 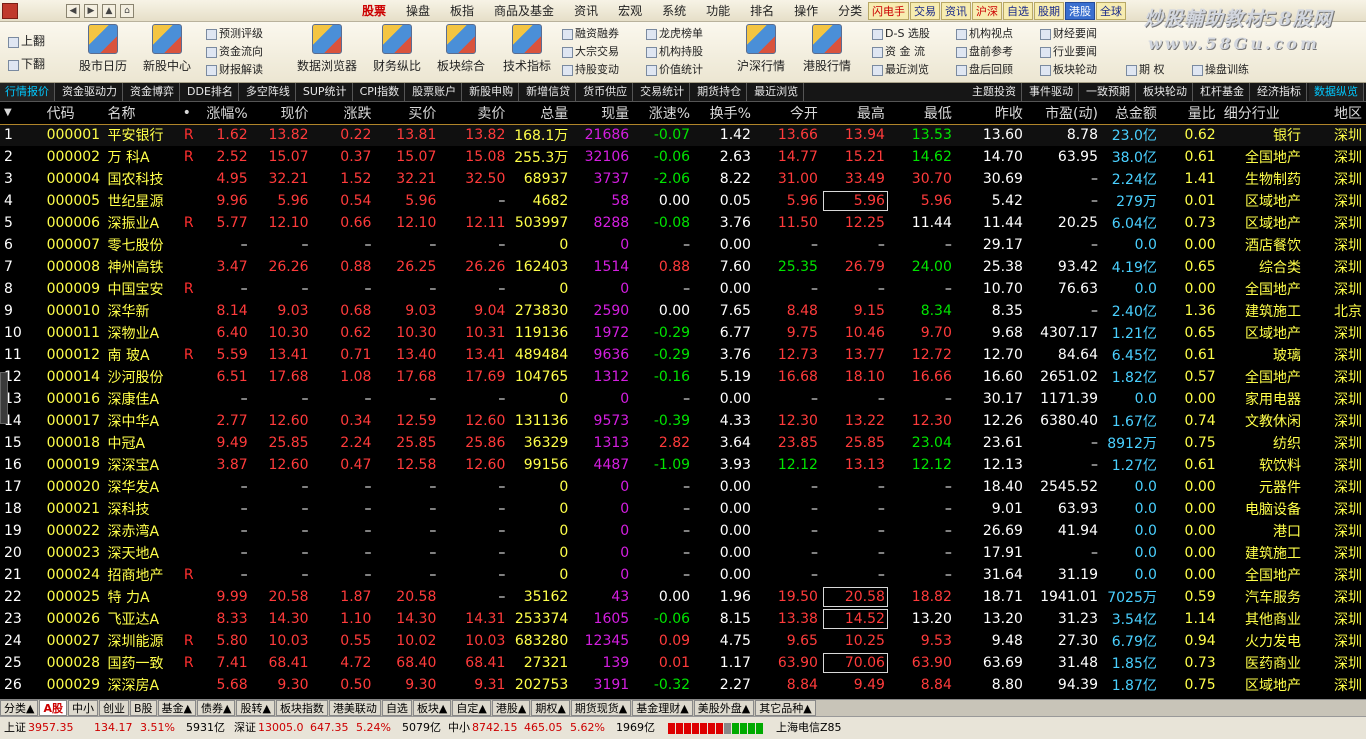 I want to click on column-header: 涨速%, so click(x=664, y=113).